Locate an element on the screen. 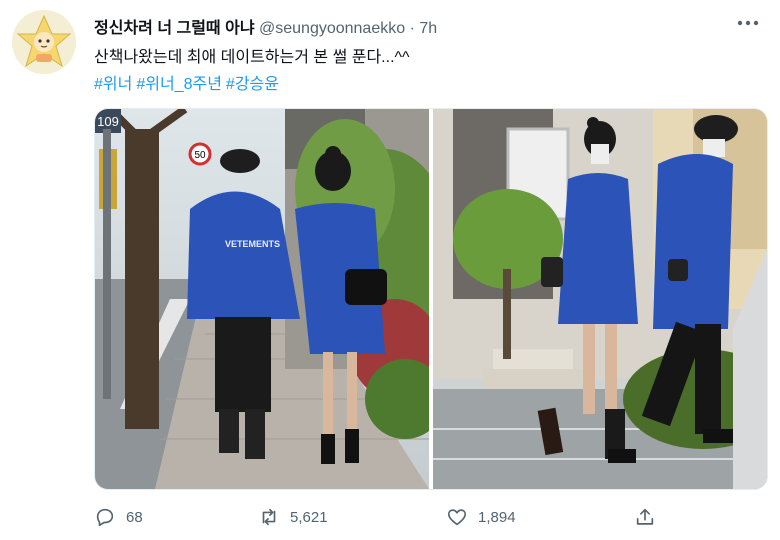 The image size is (780, 540). share-icon is located at coordinates (645, 516).